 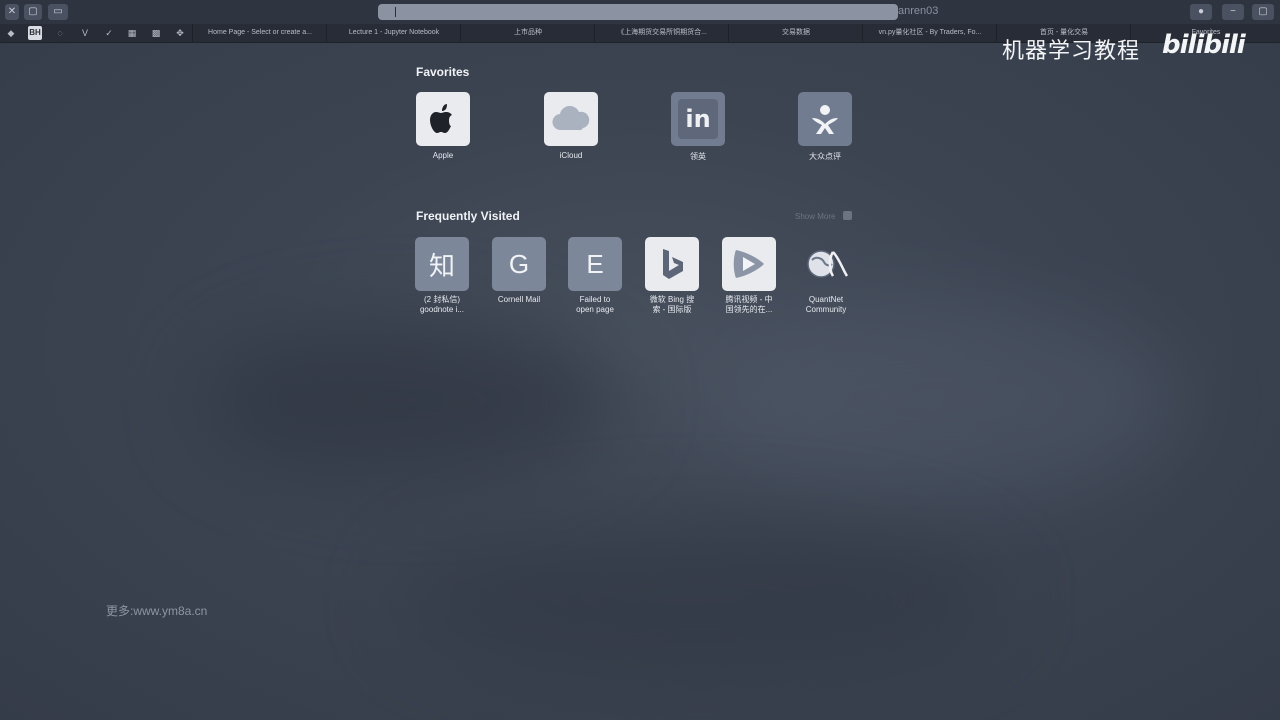 I want to click on downloads-button: ●, so click(x=1201, y=12).